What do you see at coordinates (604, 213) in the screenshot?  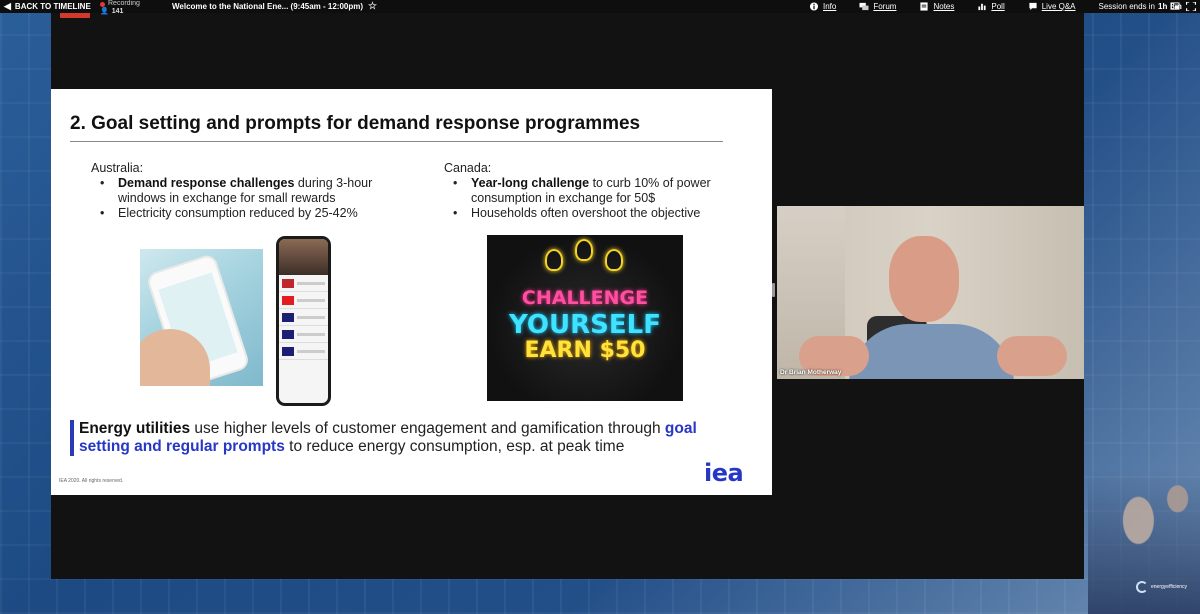 I see `canada-bullet-2: Households often overshoot the objective` at bounding box center [604, 213].